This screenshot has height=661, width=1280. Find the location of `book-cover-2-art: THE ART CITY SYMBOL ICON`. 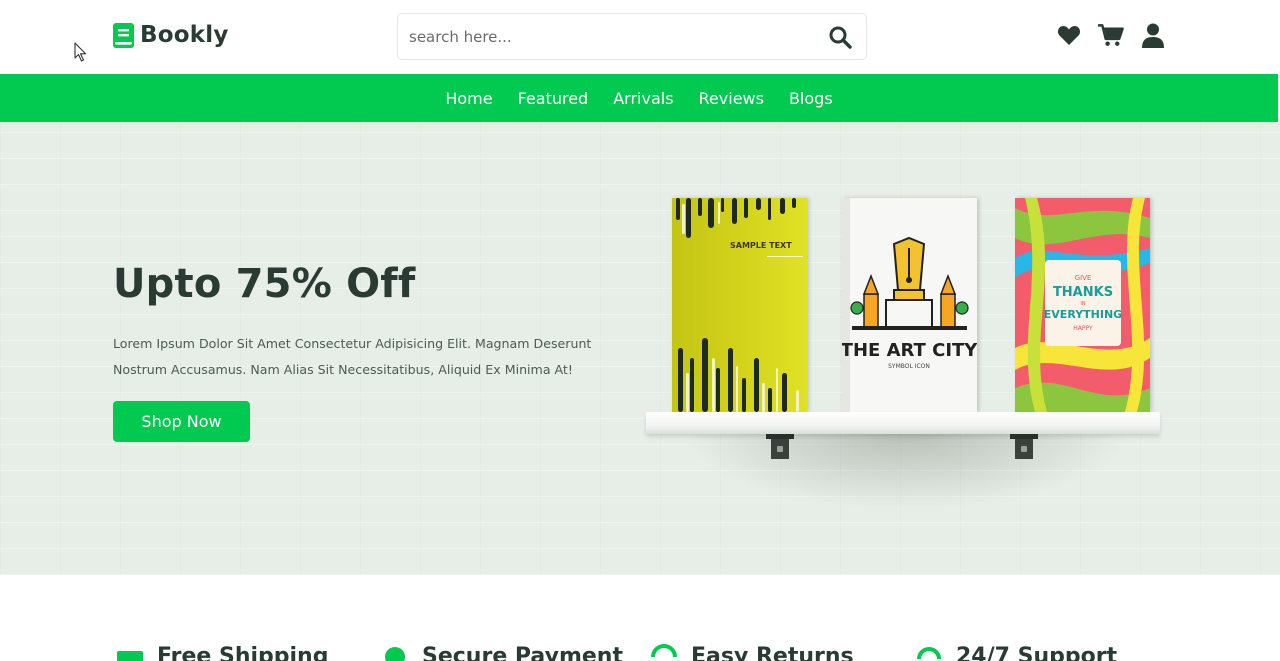

book-cover-2-art: THE ART CITY SYMBOL ICON is located at coordinates (909, 305).